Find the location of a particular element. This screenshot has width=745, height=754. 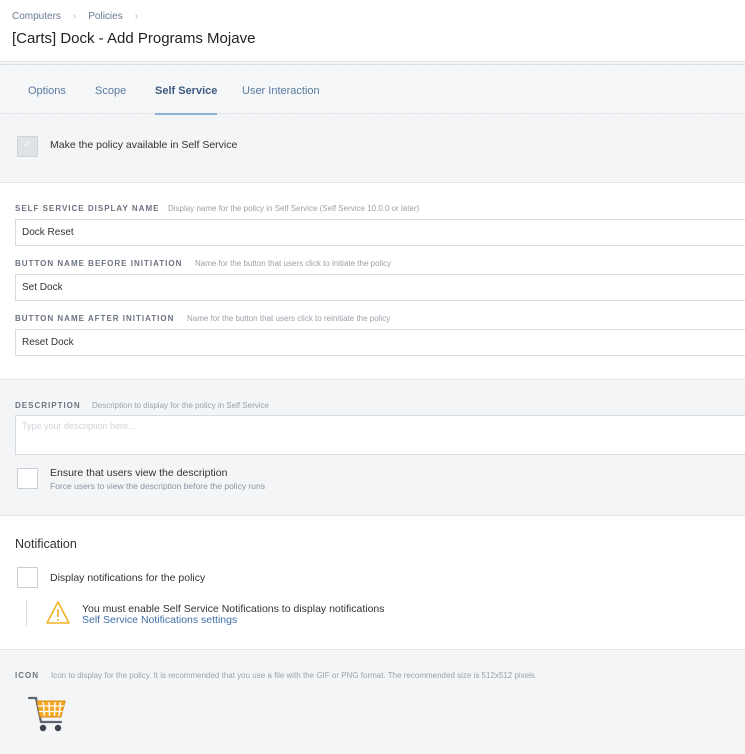

notifications-settings-link: Self Service Notifications settings is located at coordinates (159, 620).